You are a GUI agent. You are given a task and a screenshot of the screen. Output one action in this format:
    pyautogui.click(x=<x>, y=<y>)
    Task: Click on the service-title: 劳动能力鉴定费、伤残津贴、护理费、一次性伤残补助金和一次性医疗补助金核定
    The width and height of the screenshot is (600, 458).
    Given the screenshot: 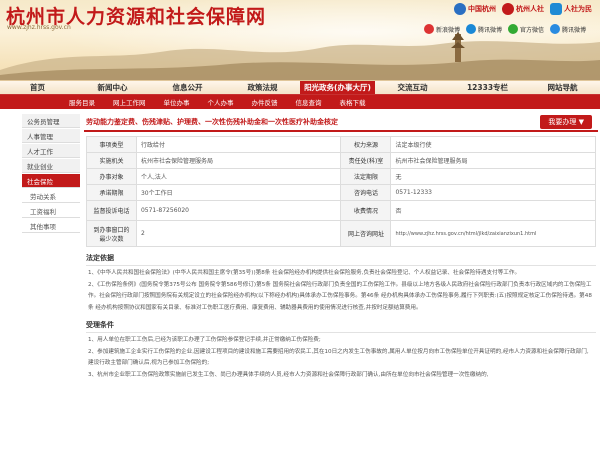 What is the action you would take?
    pyautogui.click(x=212, y=122)
    